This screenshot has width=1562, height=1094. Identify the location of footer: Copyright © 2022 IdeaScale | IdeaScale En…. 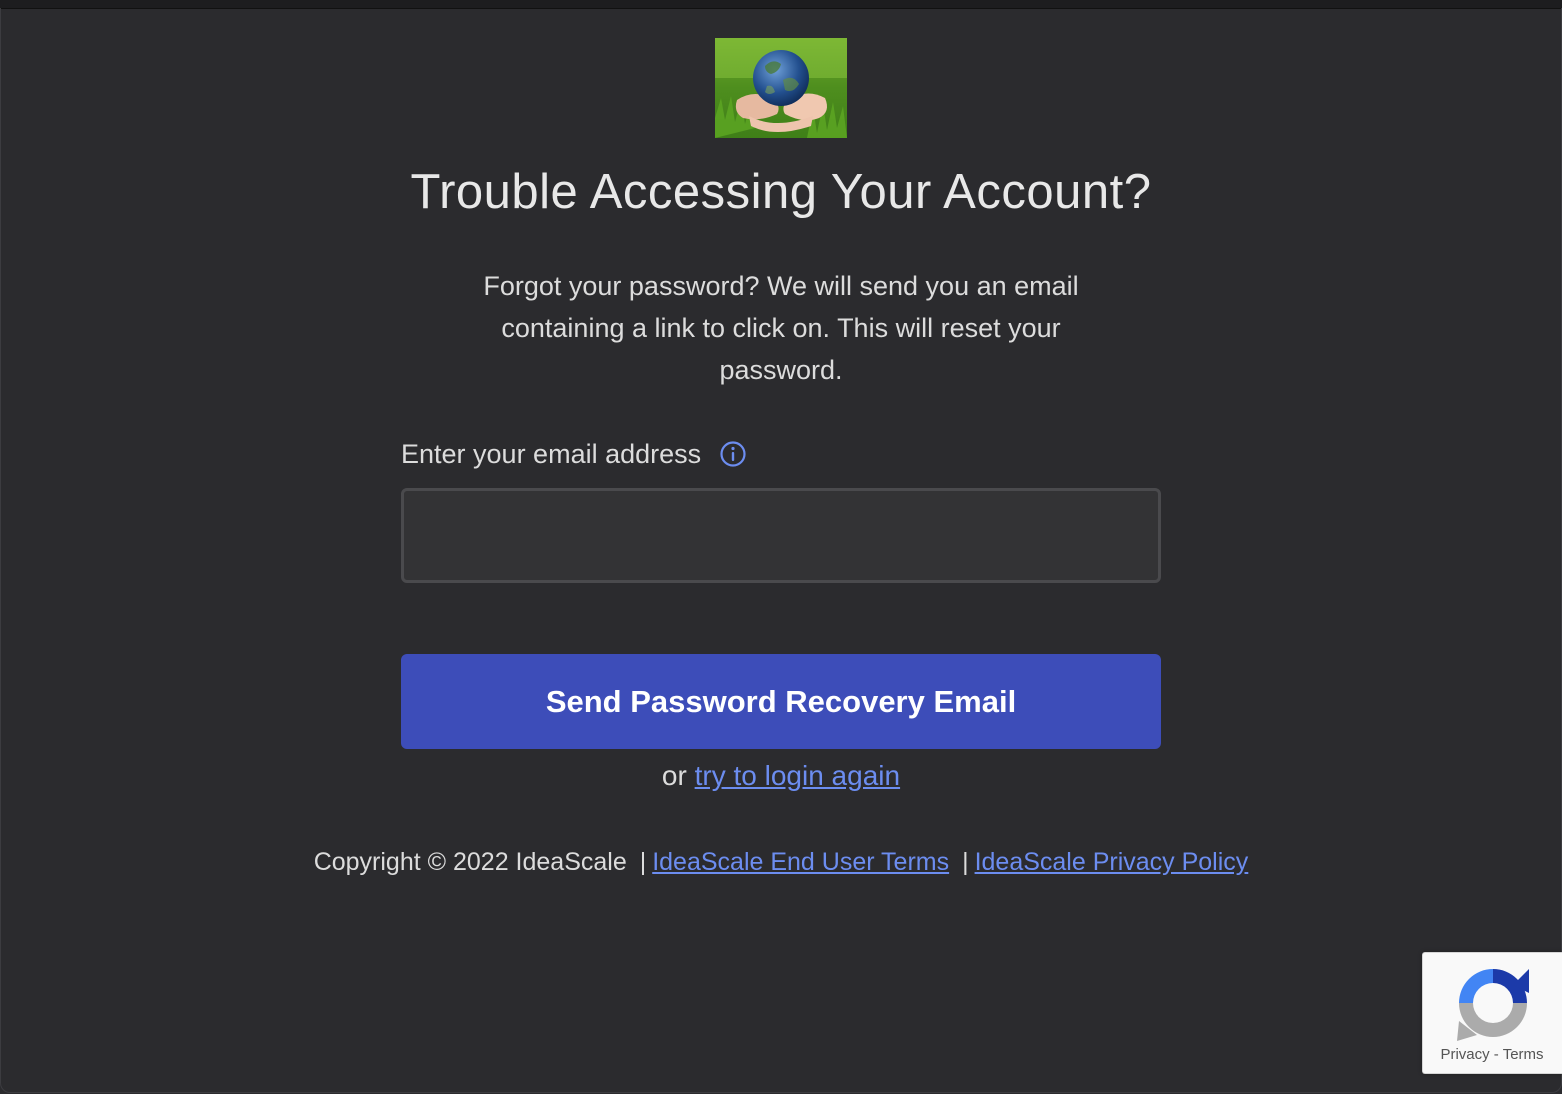
(781, 862).